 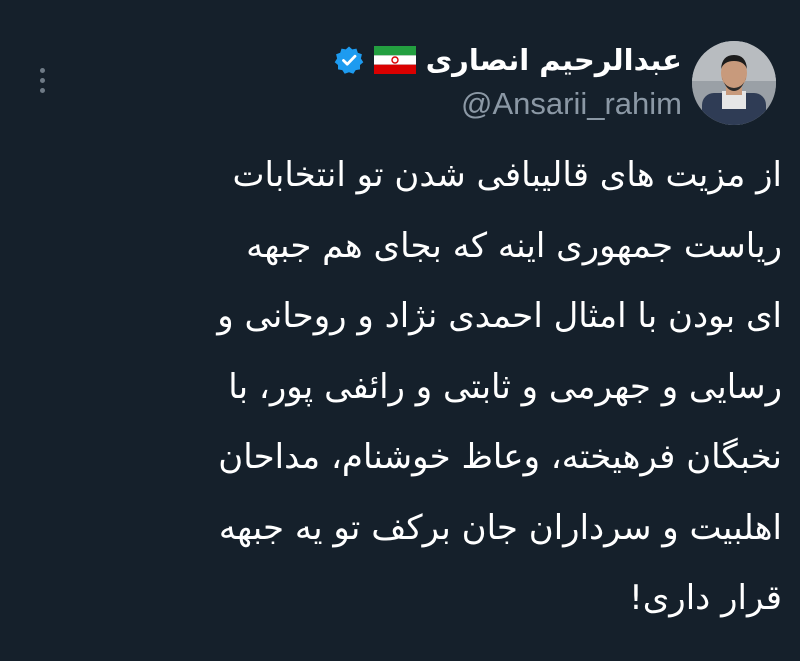 I want to click on author-display-name: عبدالرحیم انصاری, so click(x=554, y=60).